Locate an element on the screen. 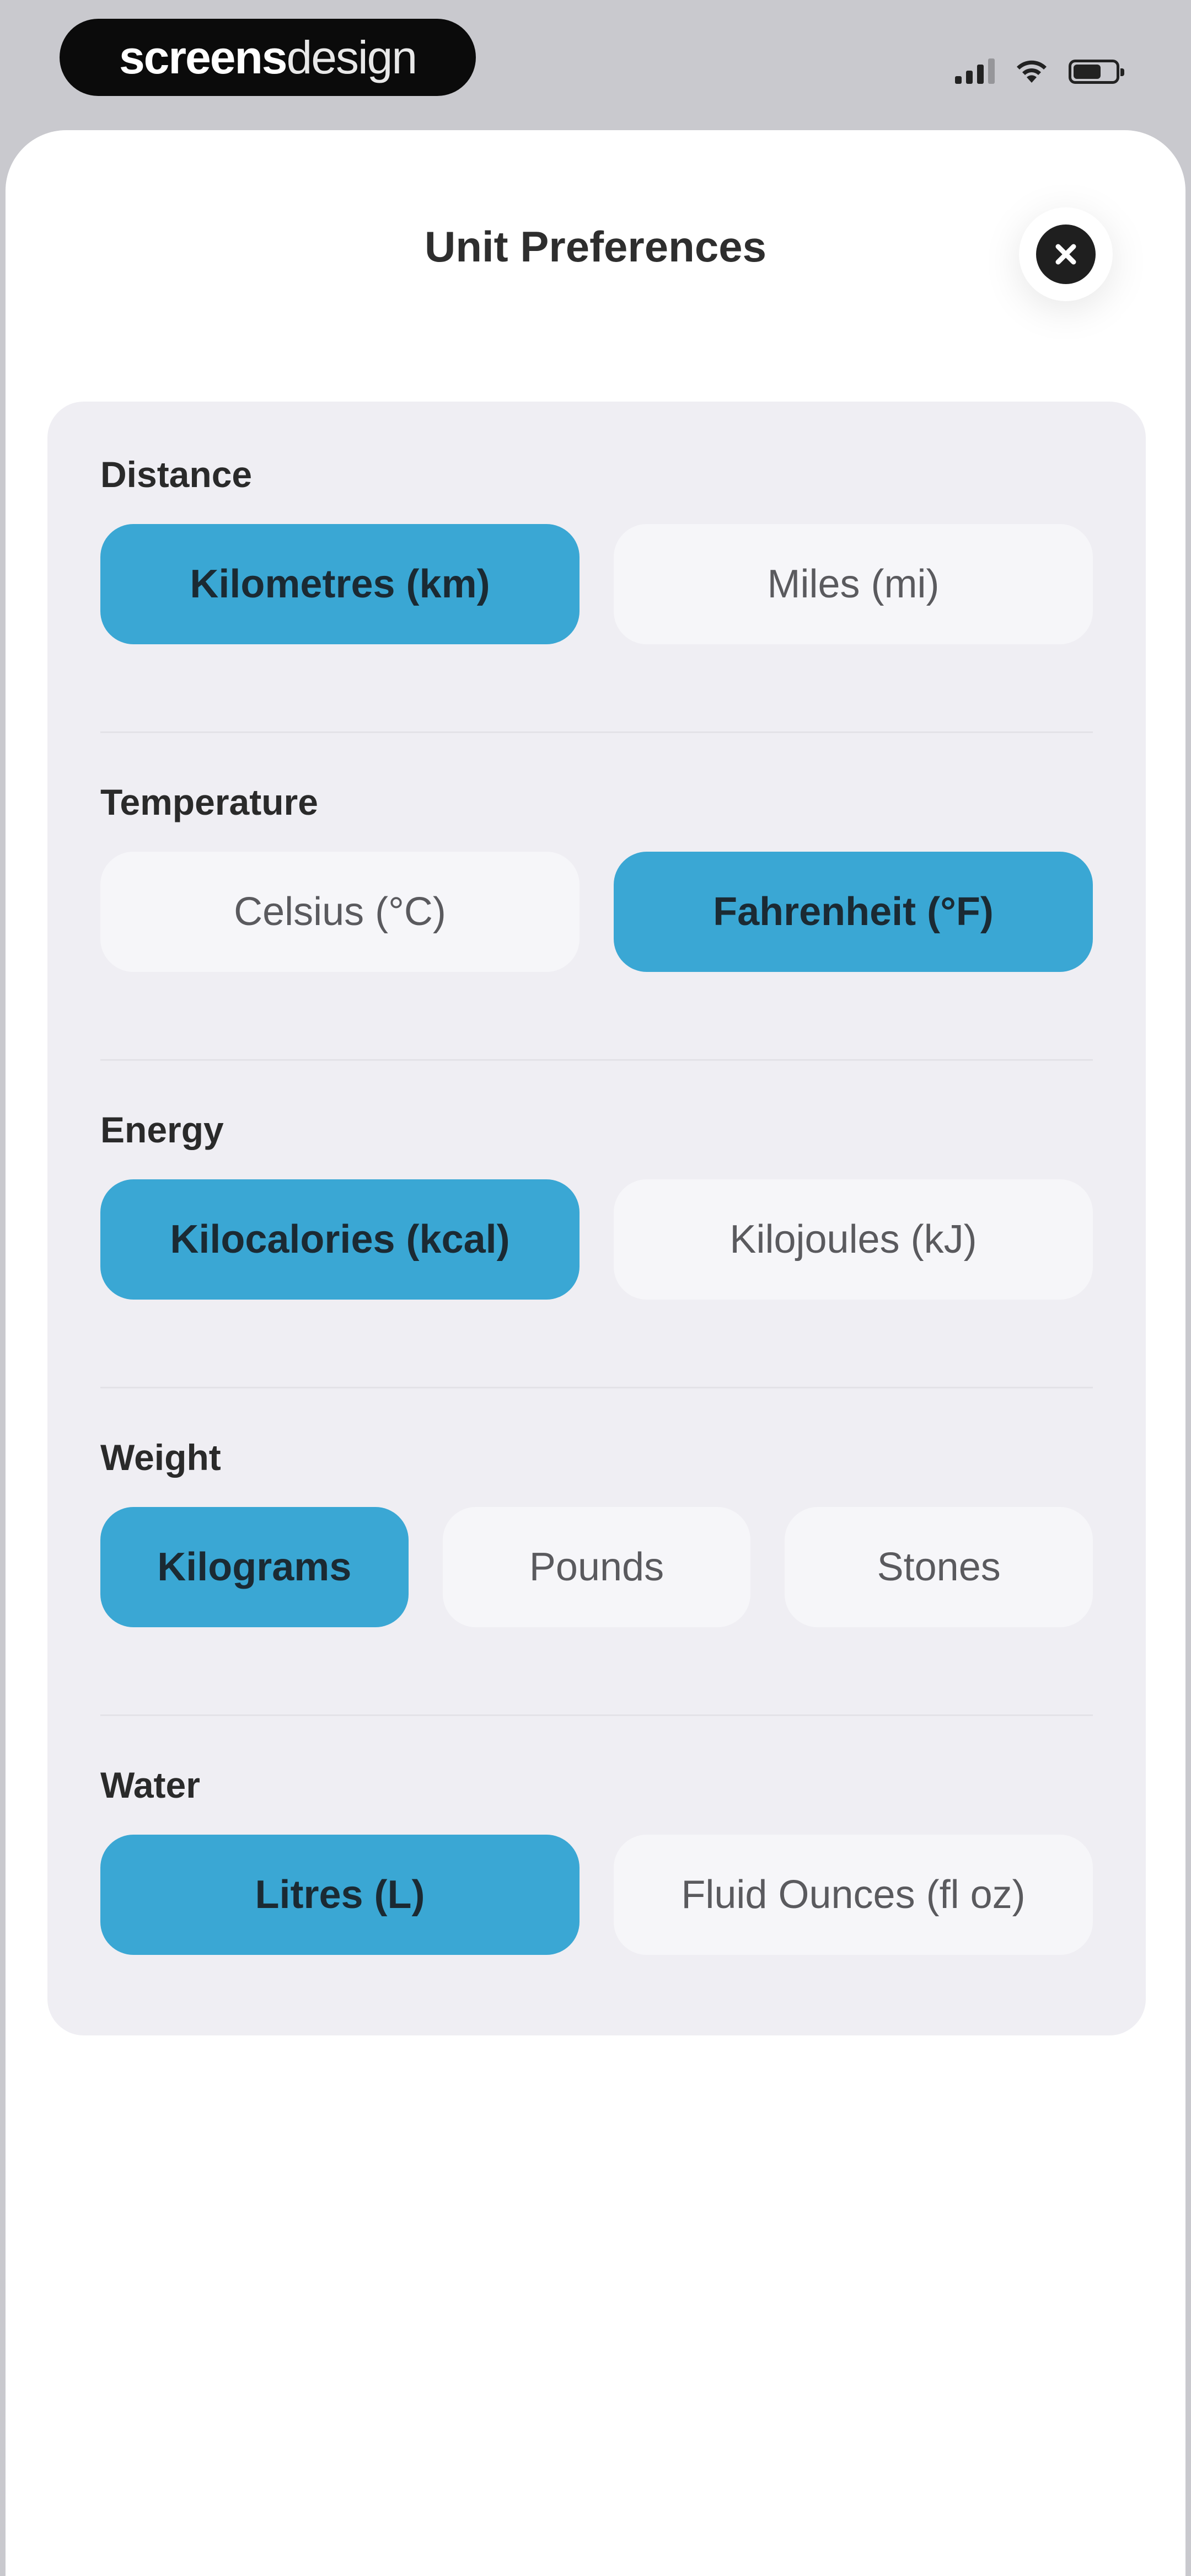 This screenshot has height=2576, width=1191. section-label-temperature: Temperature is located at coordinates (209, 802).